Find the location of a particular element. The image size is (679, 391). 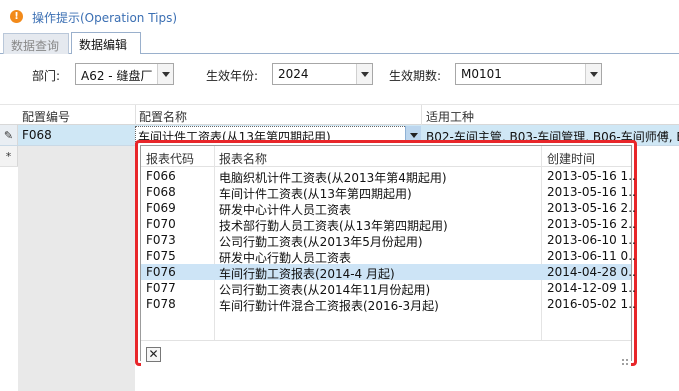

close-icon: ✕ is located at coordinates (153, 354).